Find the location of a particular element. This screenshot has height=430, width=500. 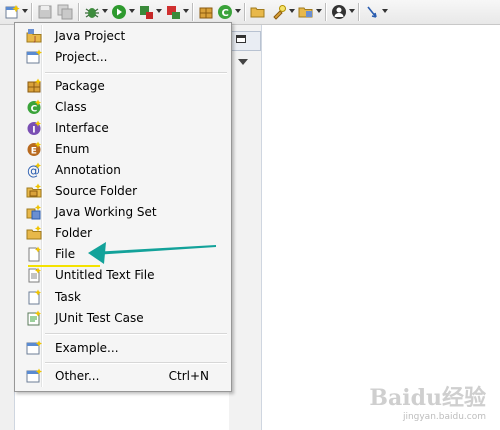

svg-text: E is located at coordinates (34, 152).